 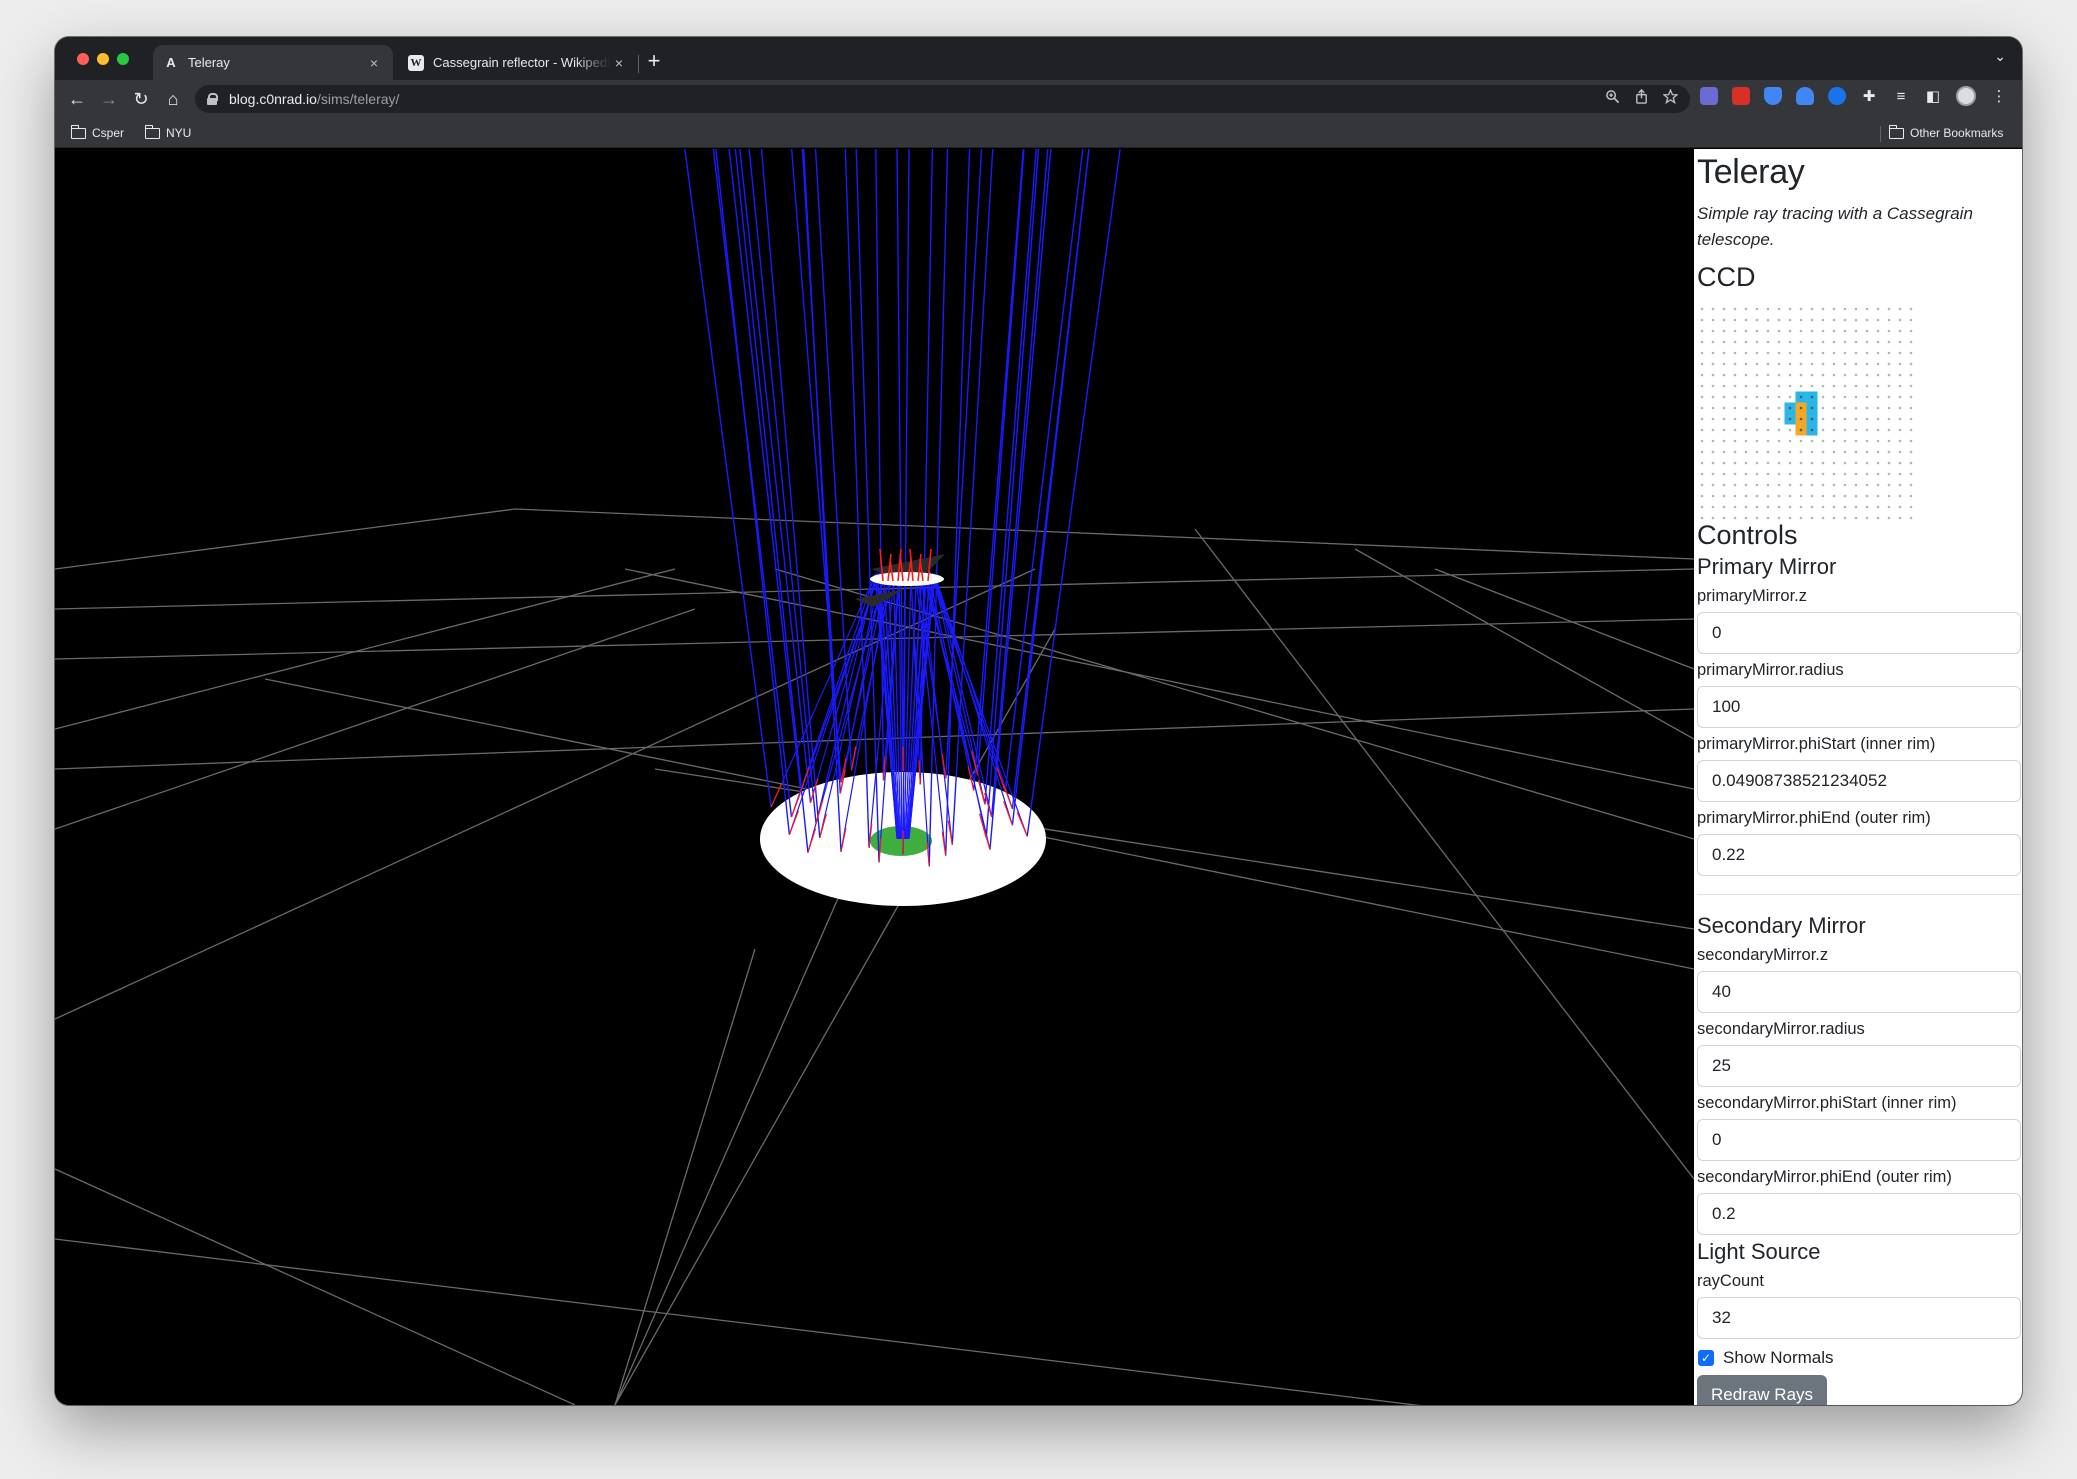 What do you see at coordinates (1805, 96) in the screenshot?
I see `extension-4-icon` at bounding box center [1805, 96].